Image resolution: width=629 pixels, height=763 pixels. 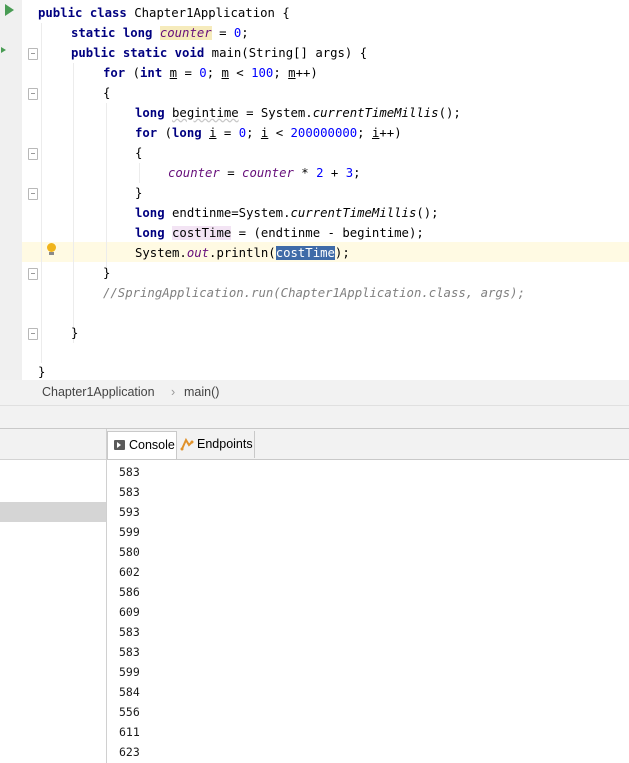 I want to click on editor-gutter, so click(x=11, y=190).